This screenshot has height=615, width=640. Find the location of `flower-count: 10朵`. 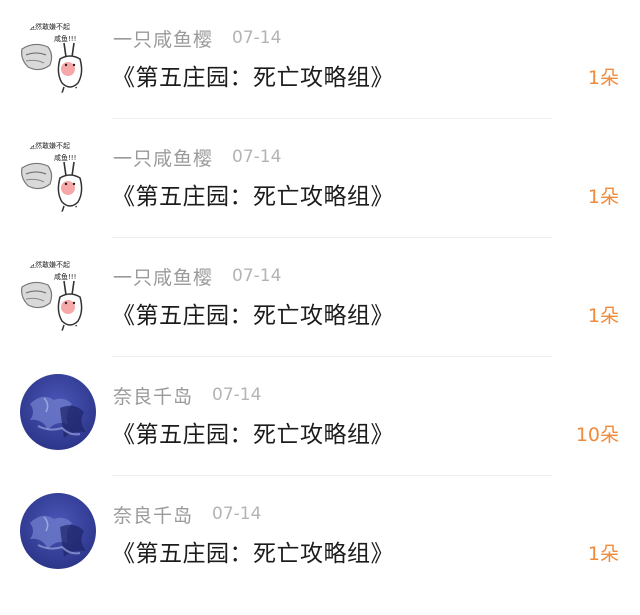

flower-count: 10朵 is located at coordinates (597, 435).